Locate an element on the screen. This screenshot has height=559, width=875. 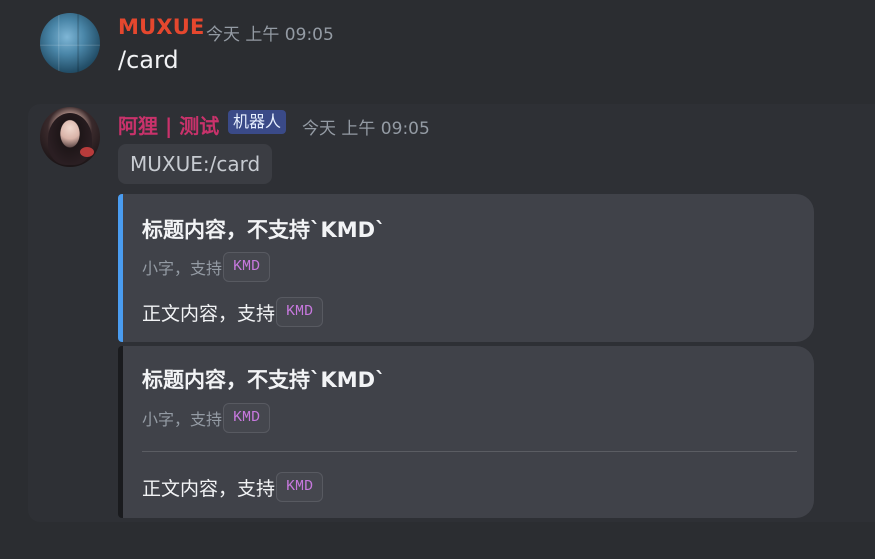
avatar-bot is located at coordinates (70, 137).